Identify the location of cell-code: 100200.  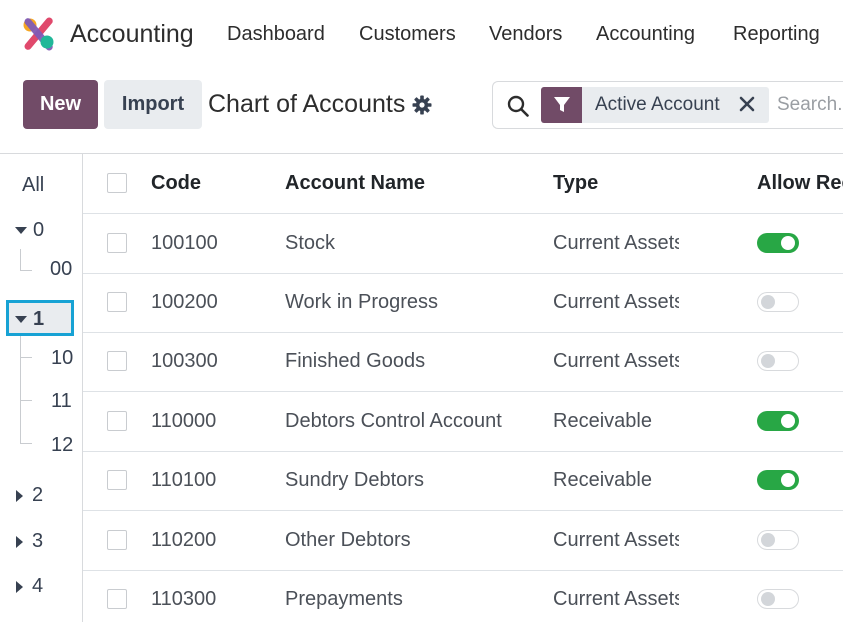
(184, 302).